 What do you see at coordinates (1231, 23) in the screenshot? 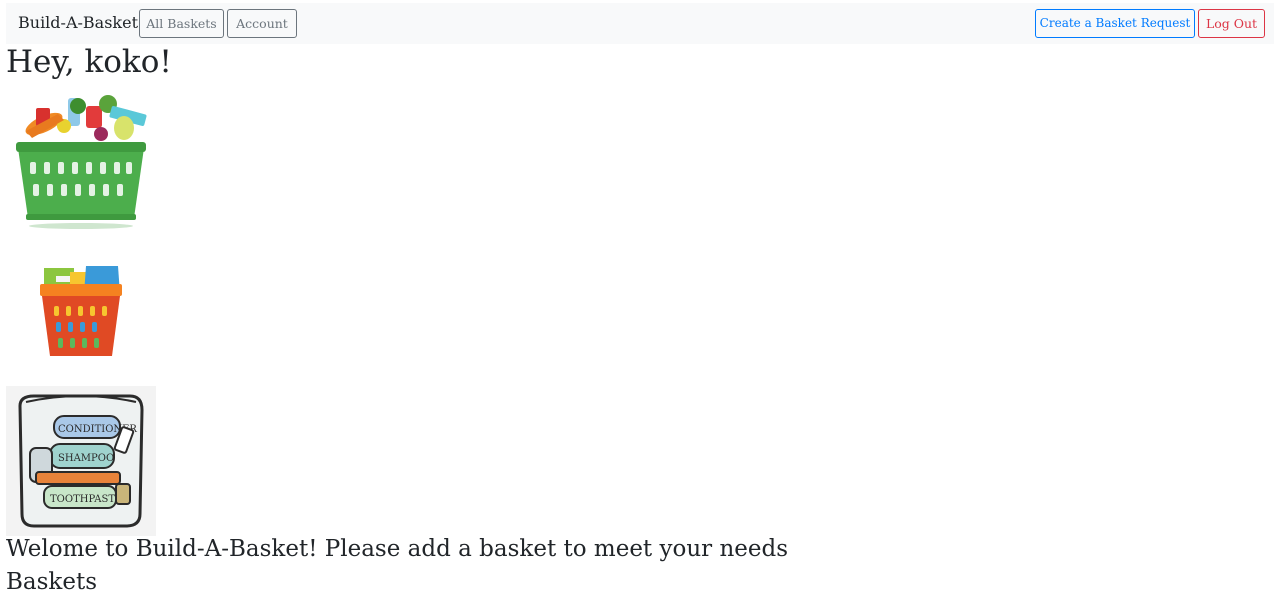
I see `logout-button: Log Out` at bounding box center [1231, 23].